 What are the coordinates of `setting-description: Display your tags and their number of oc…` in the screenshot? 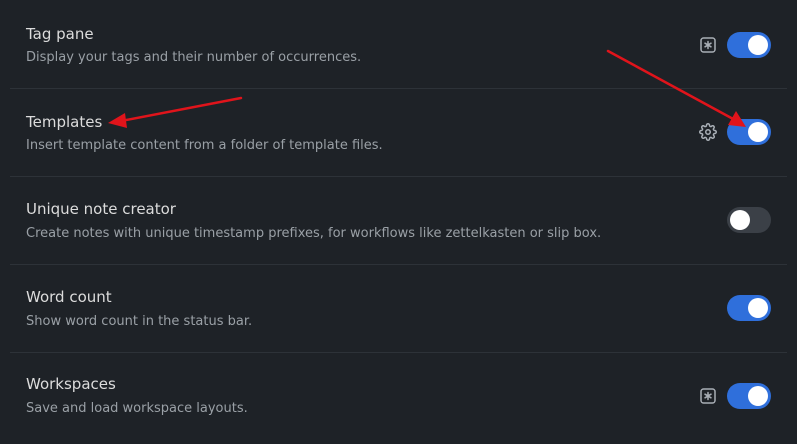 It's located at (194, 57).